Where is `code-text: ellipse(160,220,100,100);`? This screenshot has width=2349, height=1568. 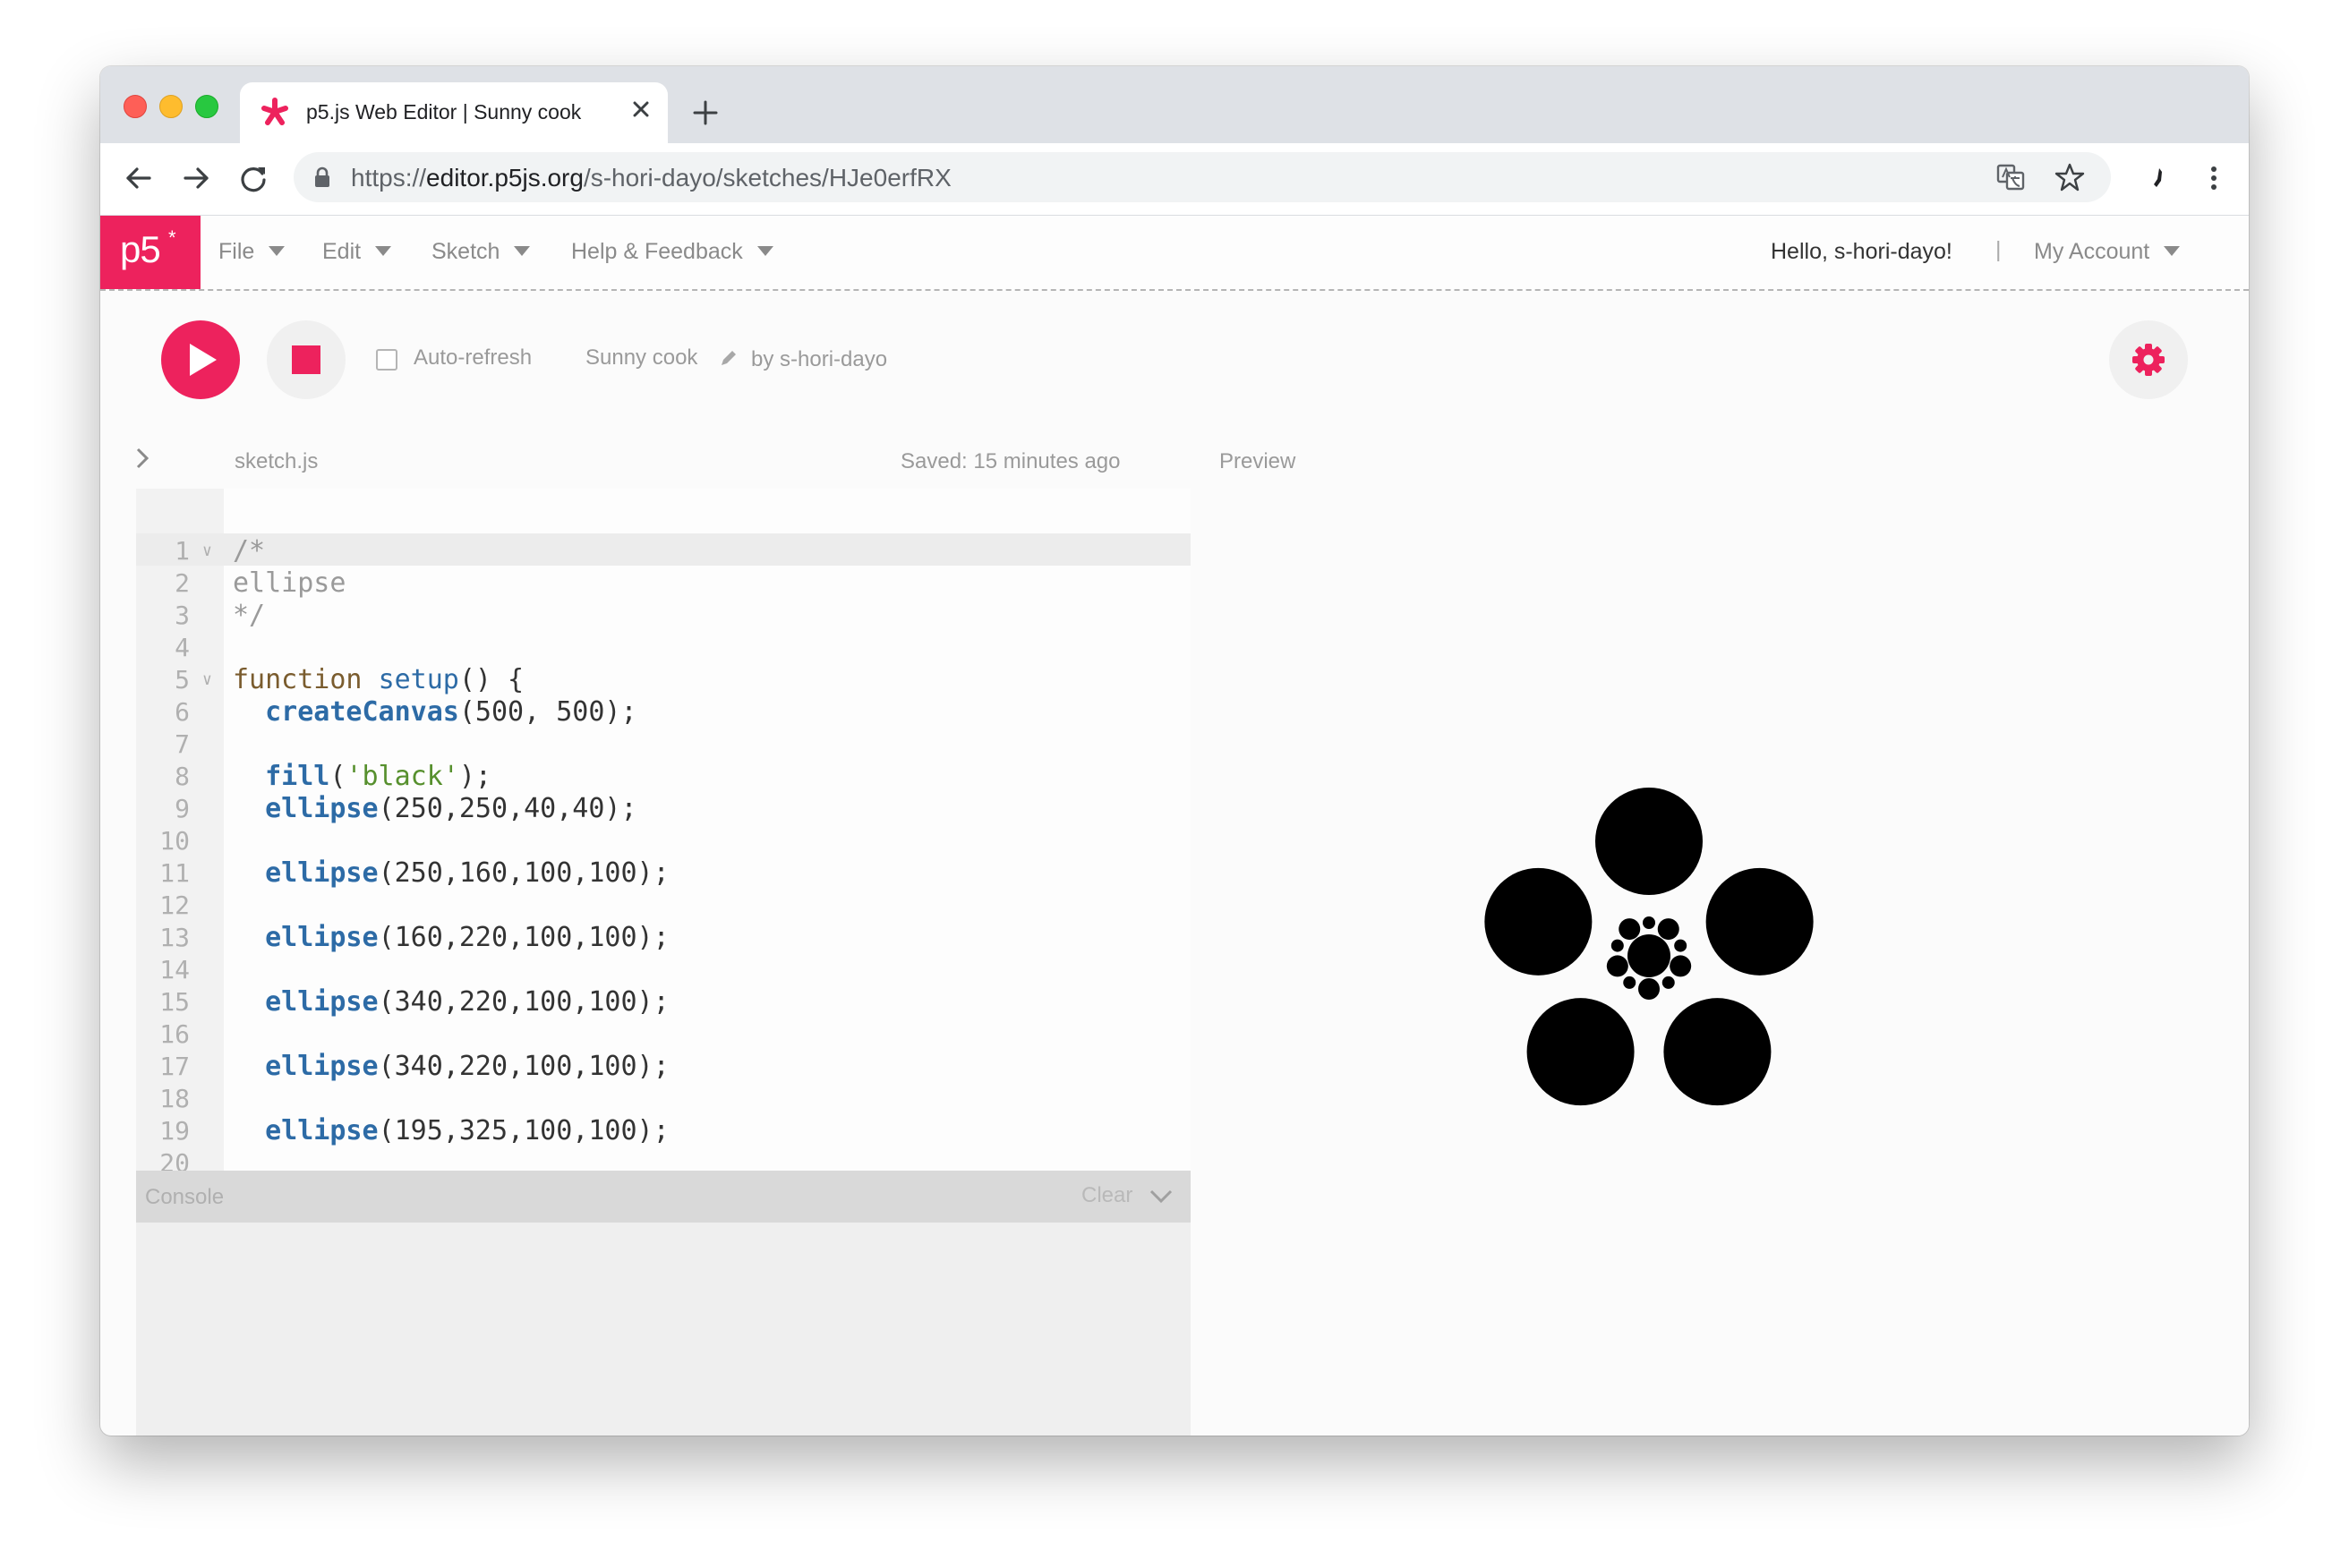
code-text: ellipse(160,220,100,100); is located at coordinates (451, 938).